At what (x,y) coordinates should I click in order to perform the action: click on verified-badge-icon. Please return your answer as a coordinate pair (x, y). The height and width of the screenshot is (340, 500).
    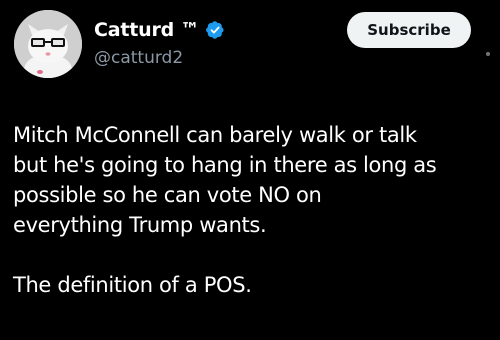
    Looking at the image, I should click on (215, 30).